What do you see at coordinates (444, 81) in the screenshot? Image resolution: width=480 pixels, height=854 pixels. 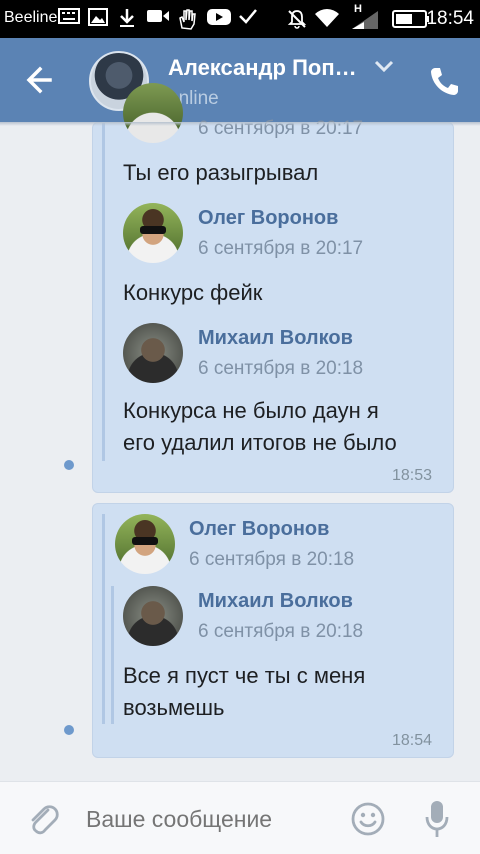 I see `phone-icon` at bounding box center [444, 81].